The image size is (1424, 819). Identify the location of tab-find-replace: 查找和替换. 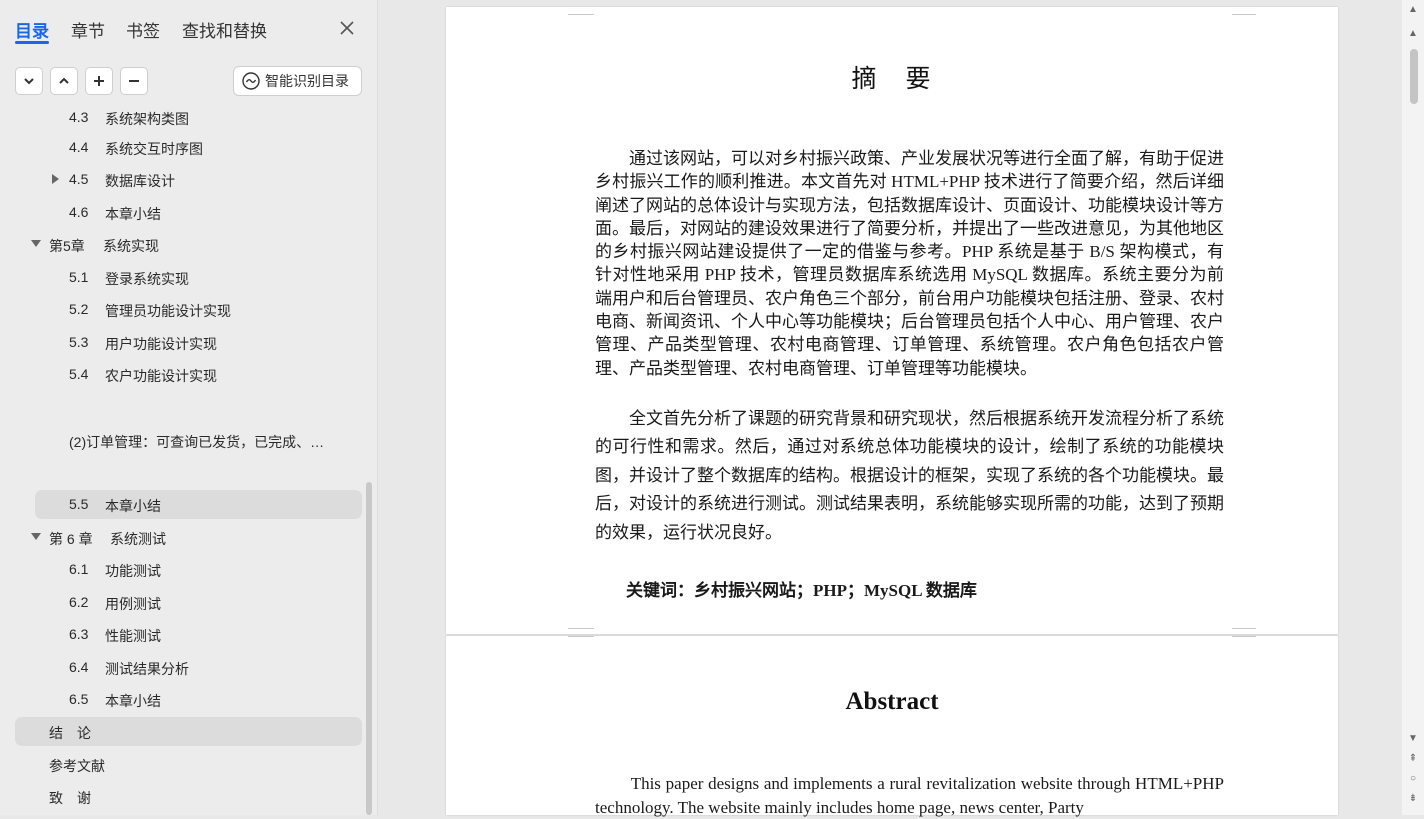
(224, 29).